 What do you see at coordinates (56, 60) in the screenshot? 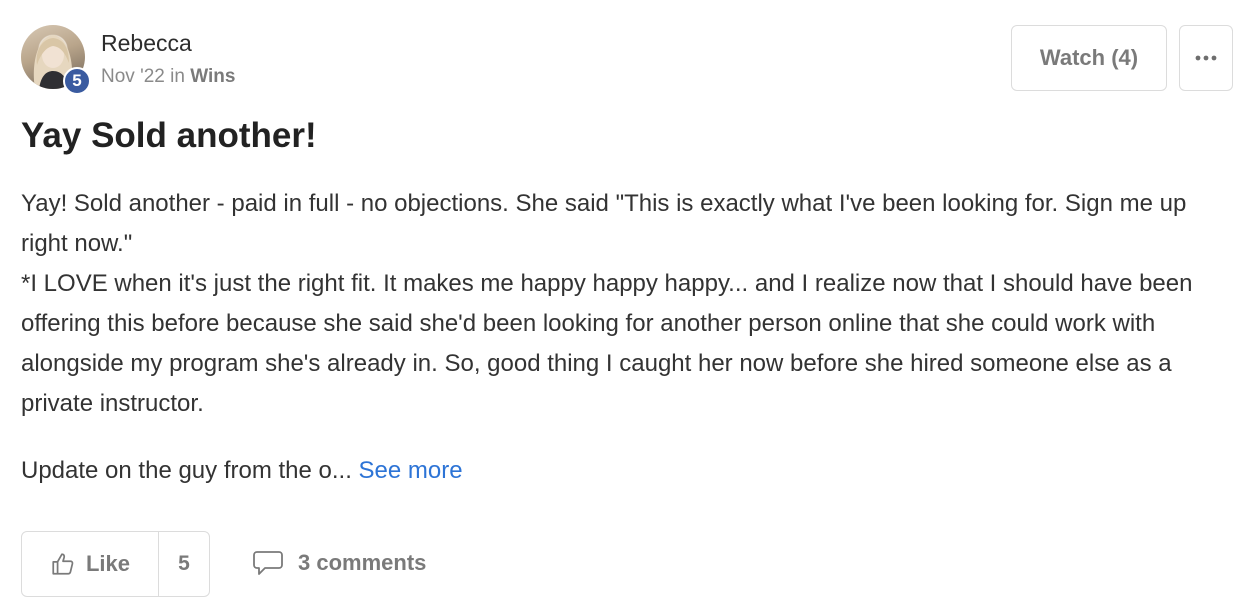
I see `author-avatar-group: 5` at bounding box center [56, 60].